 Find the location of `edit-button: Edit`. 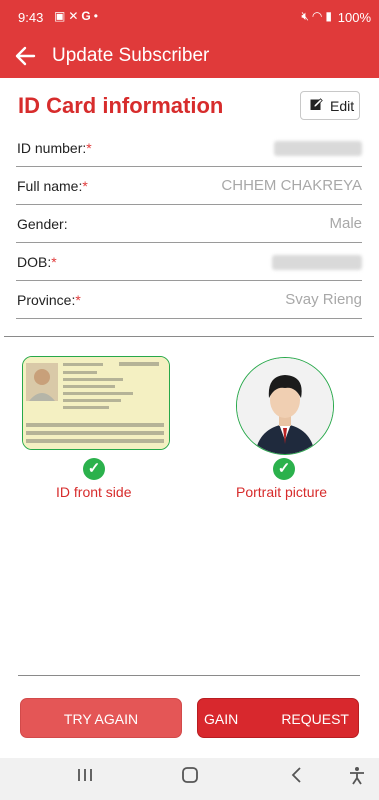

edit-button: Edit is located at coordinates (330, 105).